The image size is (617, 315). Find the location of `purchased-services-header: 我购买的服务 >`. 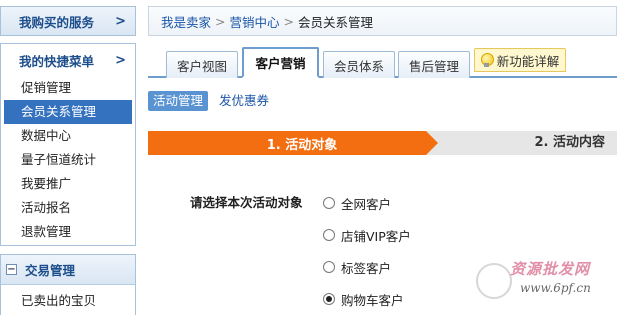

purchased-services-header: 我购买的服务 > is located at coordinates (68, 21).